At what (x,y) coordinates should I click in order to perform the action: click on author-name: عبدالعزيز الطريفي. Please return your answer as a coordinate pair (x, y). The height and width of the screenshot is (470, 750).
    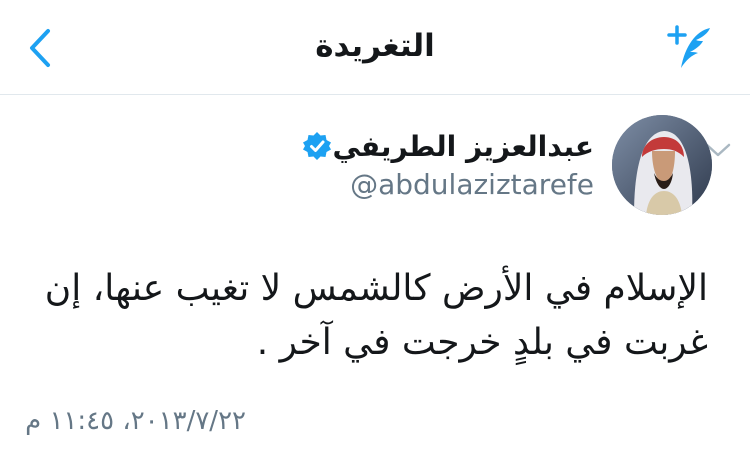
    Looking at the image, I should click on (463, 146).